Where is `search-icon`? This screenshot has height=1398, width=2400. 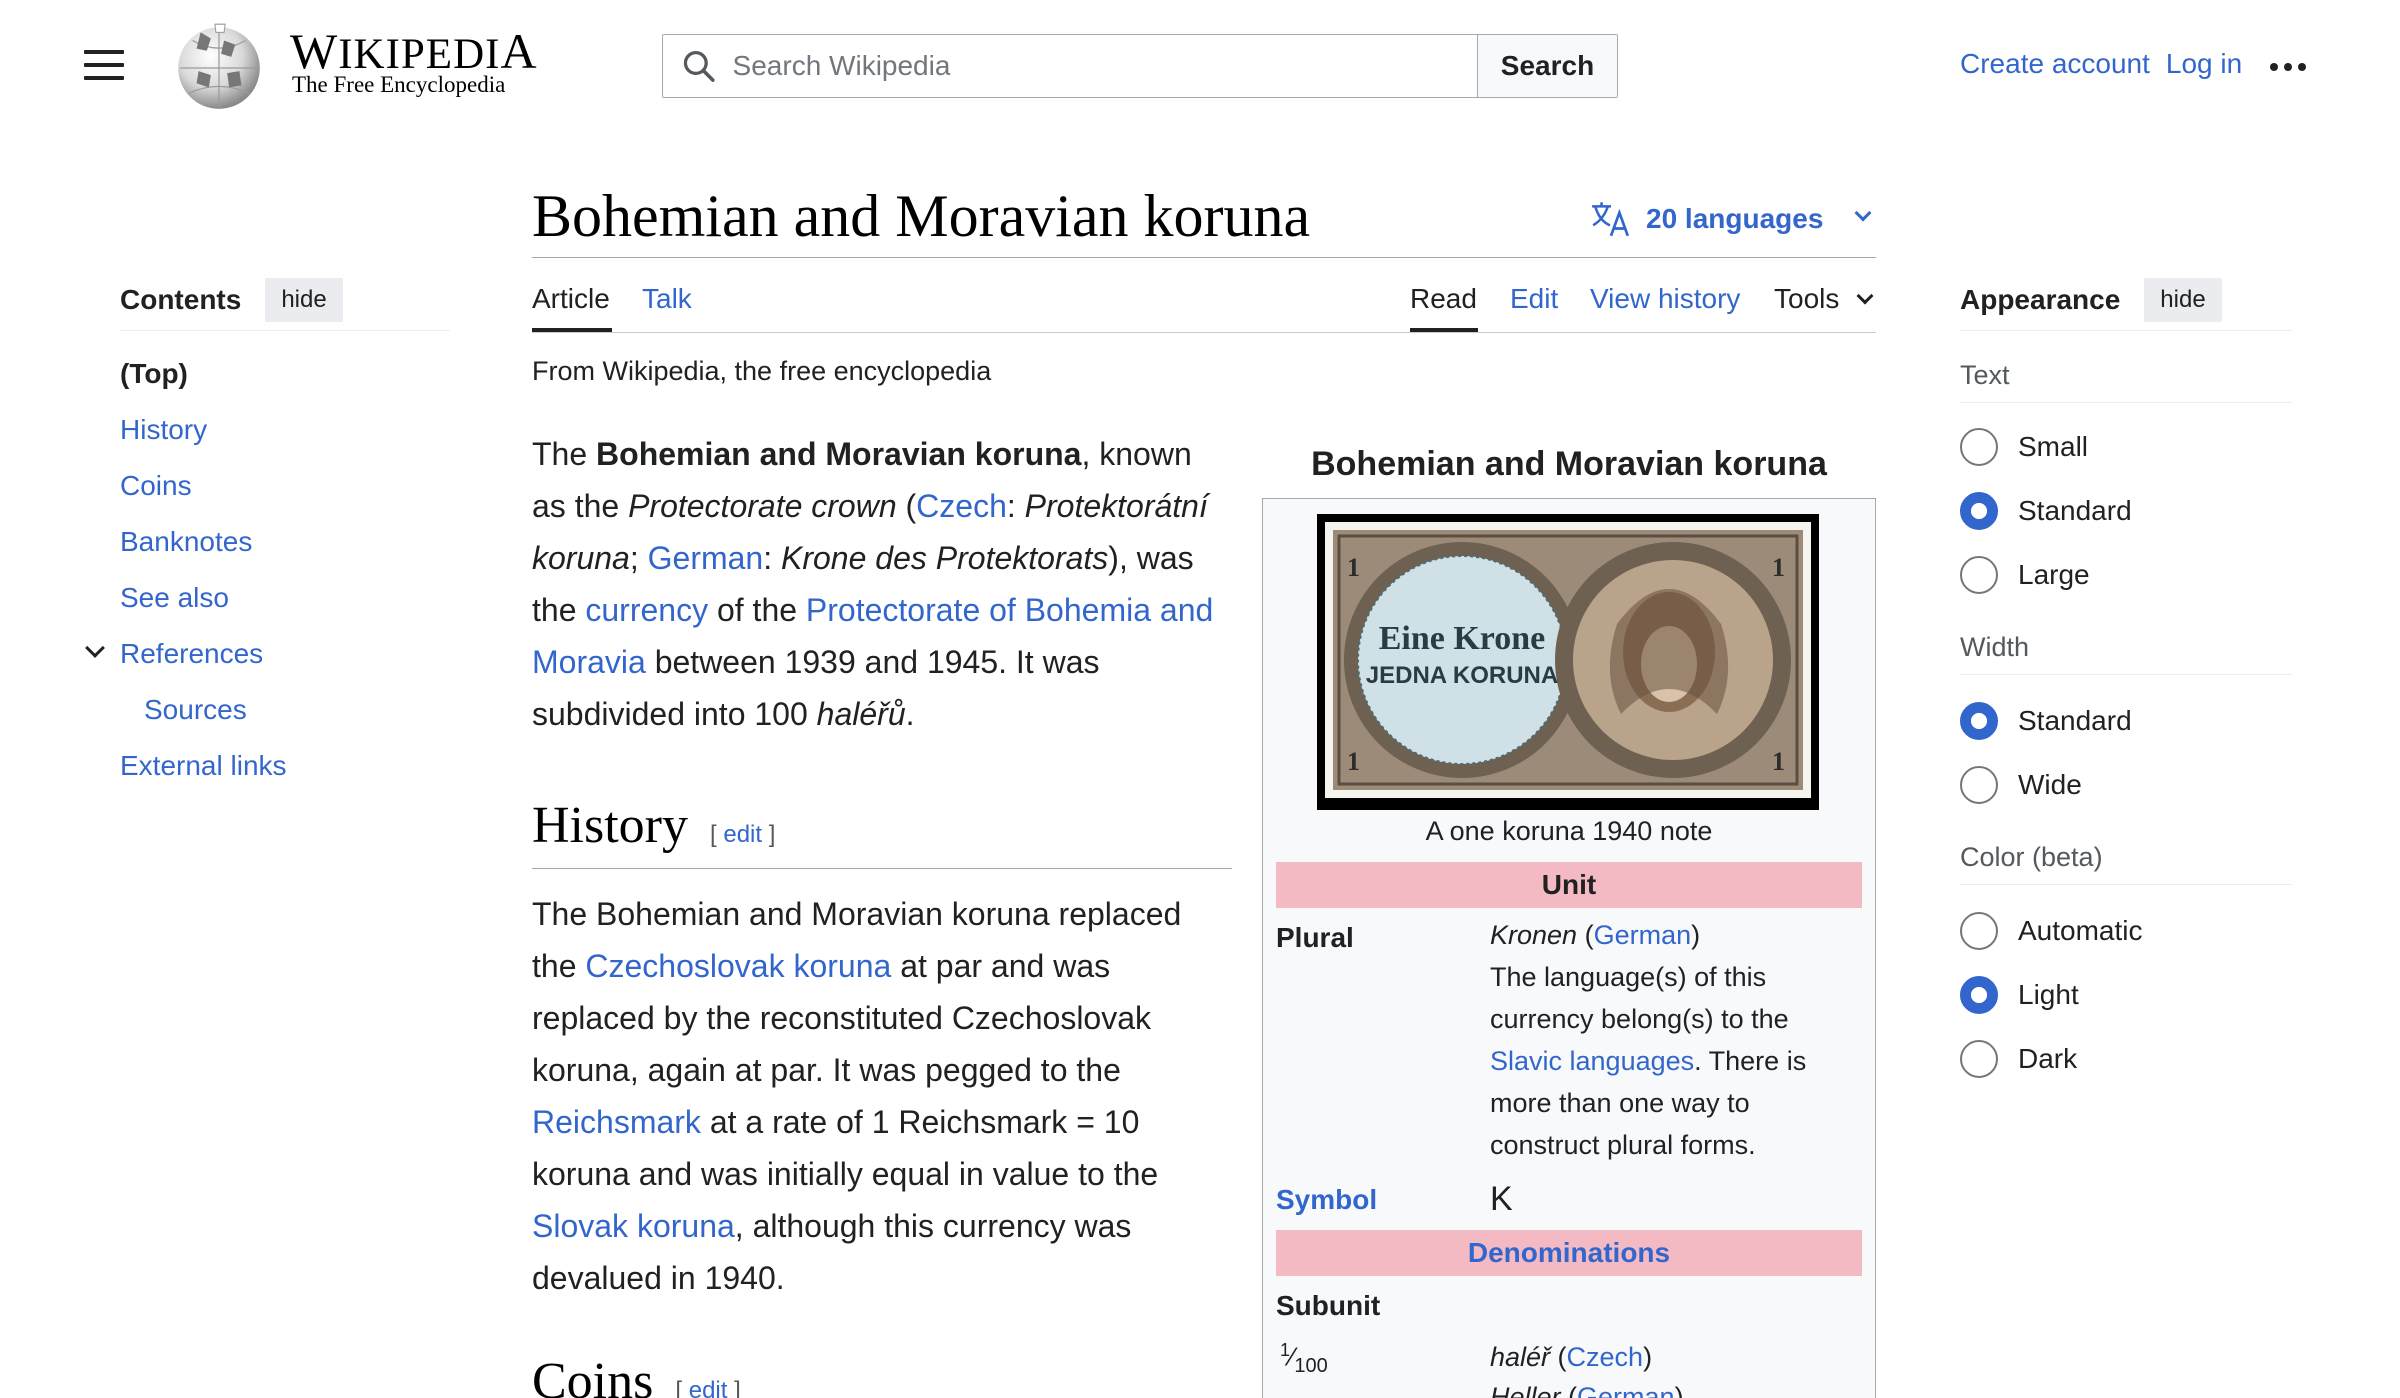
search-icon is located at coordinates (699, 66).